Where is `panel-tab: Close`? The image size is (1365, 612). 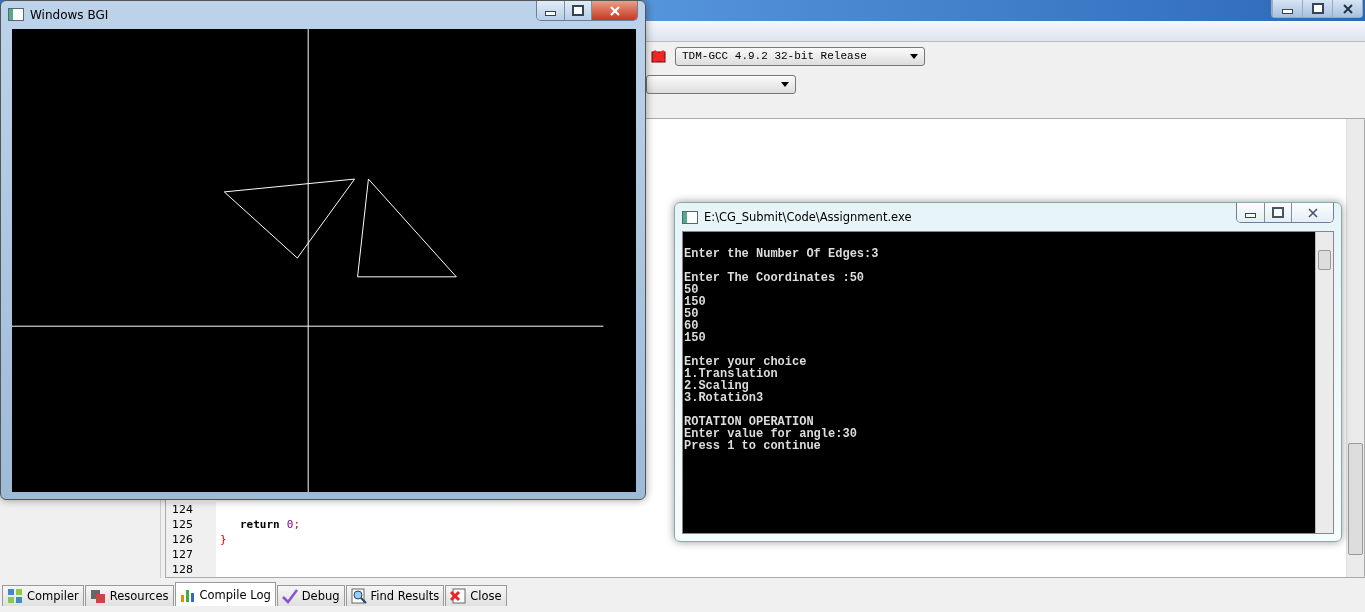 panel-tab: Close is located at coordinates (476, 595).